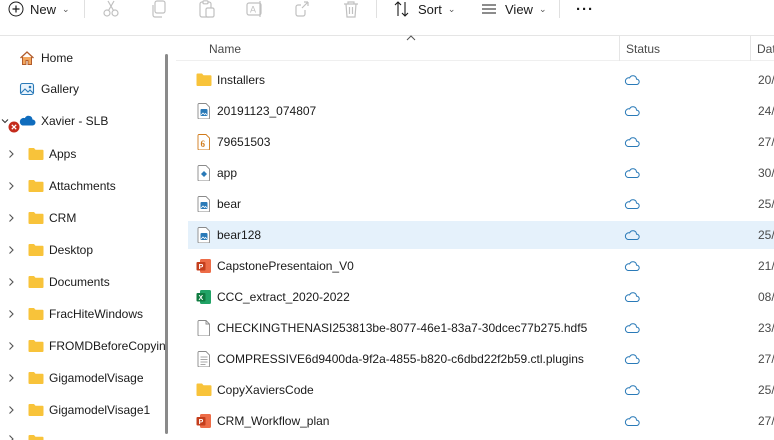 The width and height of the screenshot is (774, 440). What do you see at coordinates (765, 49) in the screenshot?
I see `column-header-date: Dat` at bounding box center [765, 49].